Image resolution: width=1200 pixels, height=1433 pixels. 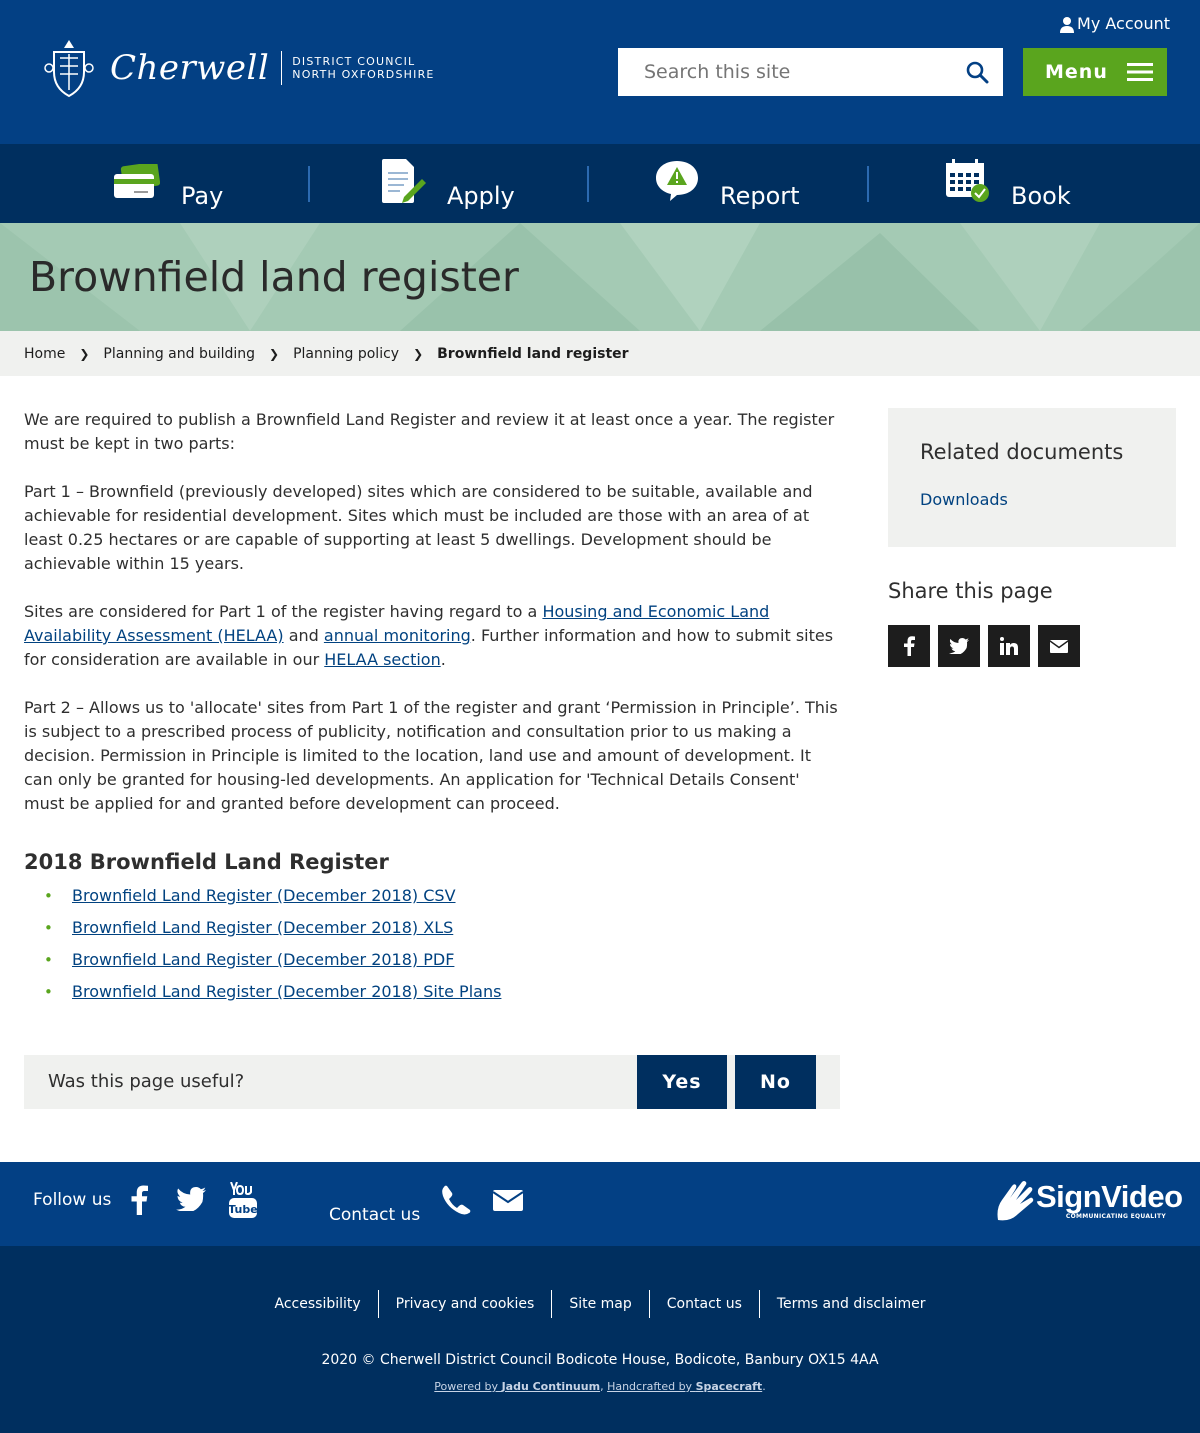 I want to click on helaa-section-link: HELAA section, so click(x=382, y=659).